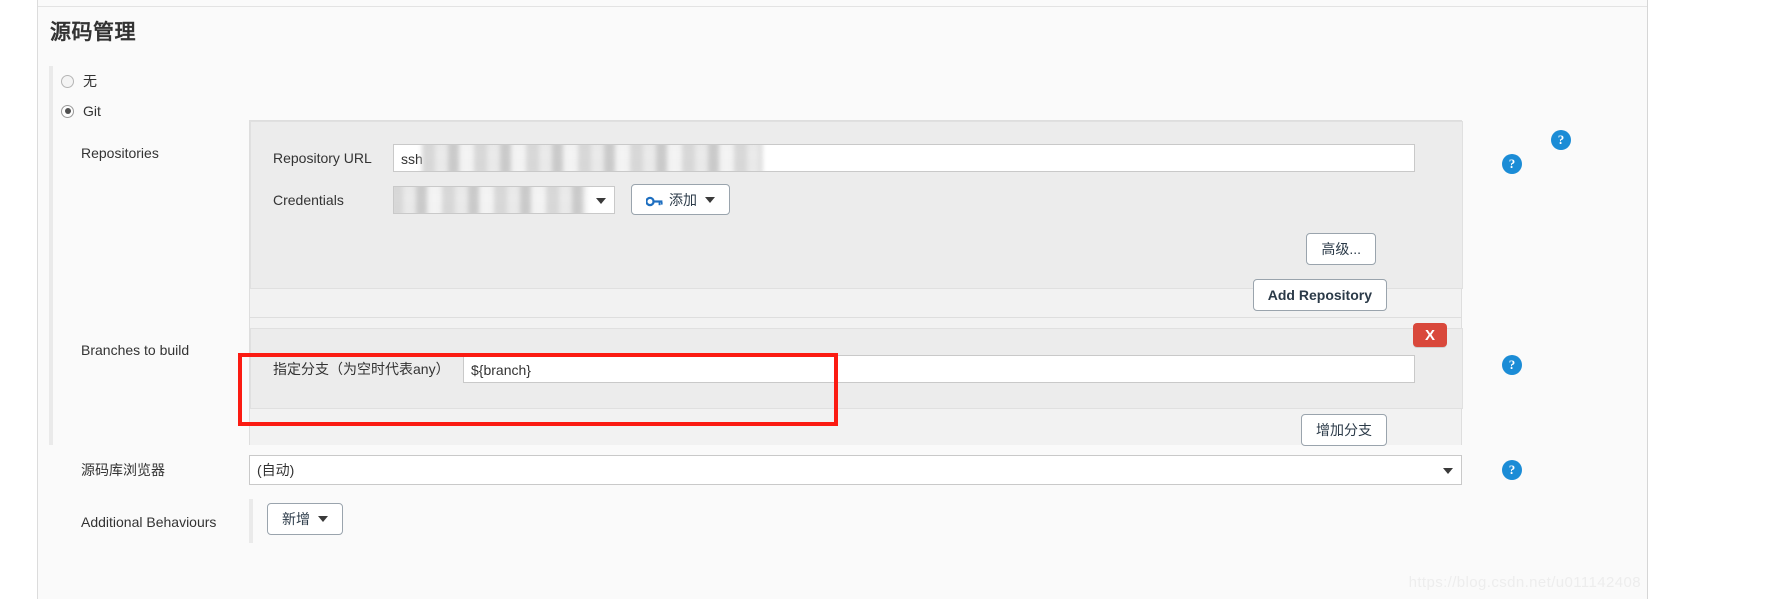 This screenshot has height=599, width=1775. What do you see at coordinates (856, 199) in the screenshot?
I see `credentials-row: Credentials 添加` at bounding box center [856, 199].